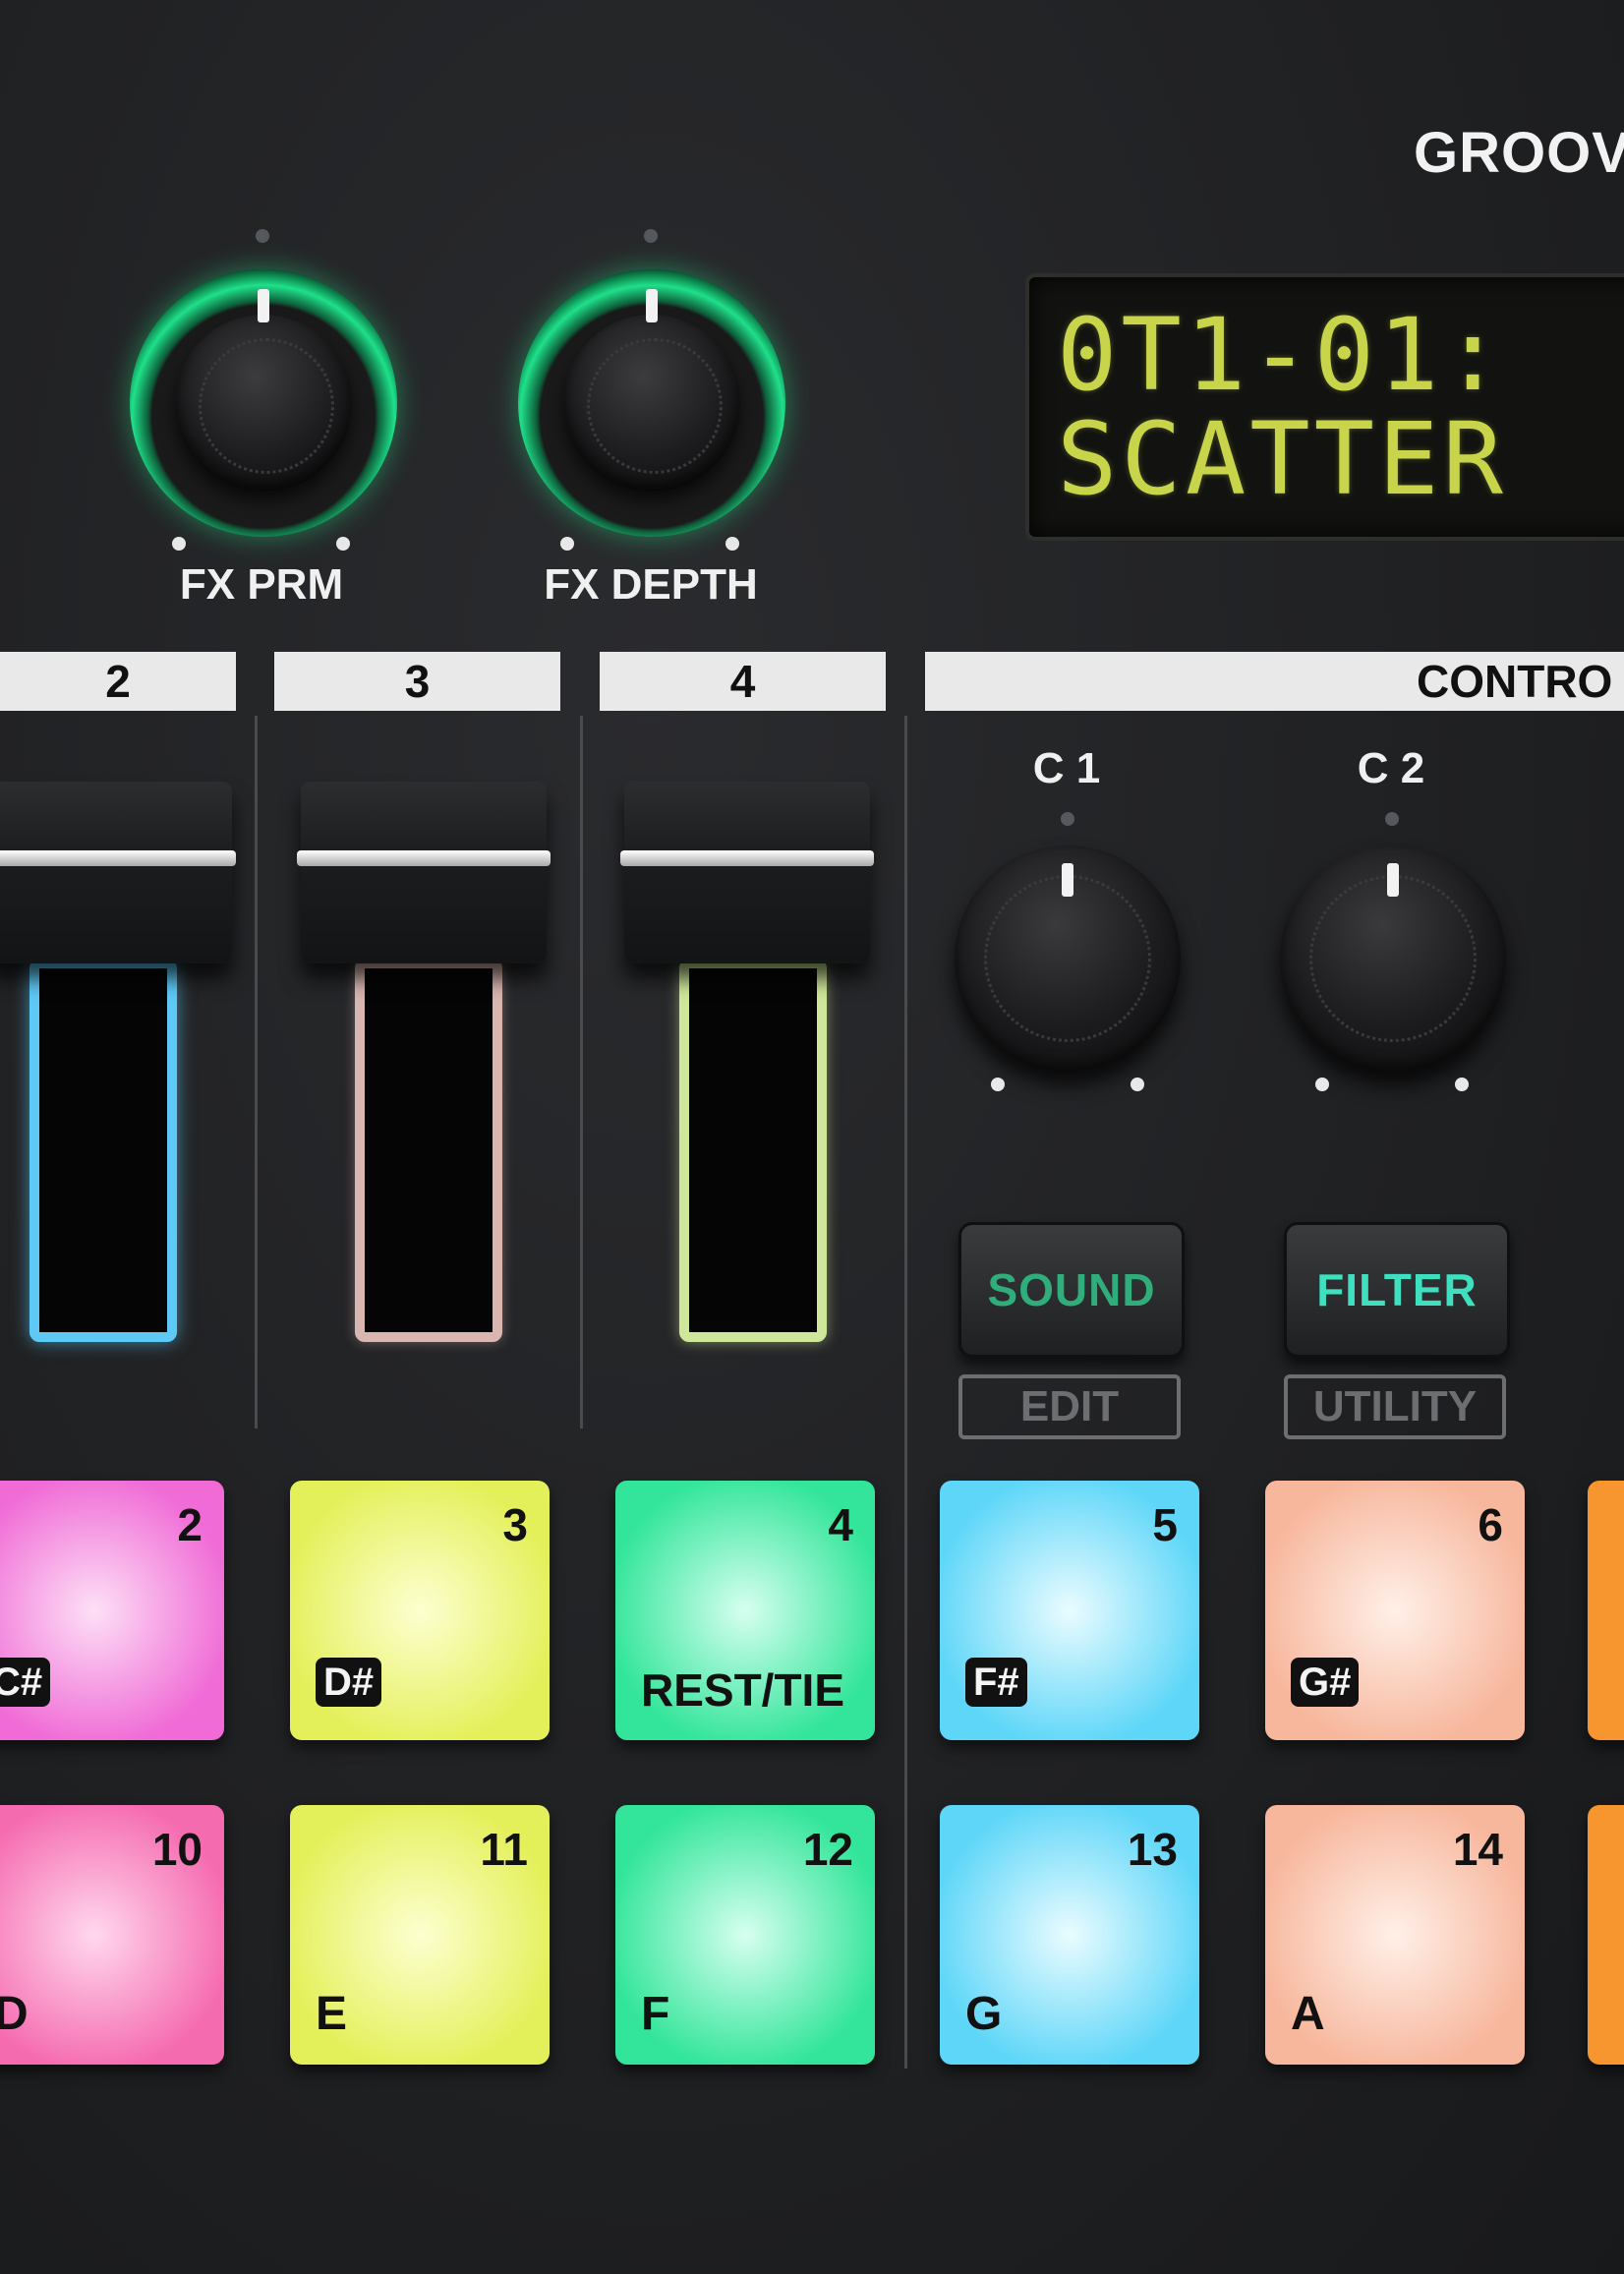  What do you see at coordinates (984, 2014) in the screenshot?
I see `pad-note: G` at bounding box center [984, 2014].